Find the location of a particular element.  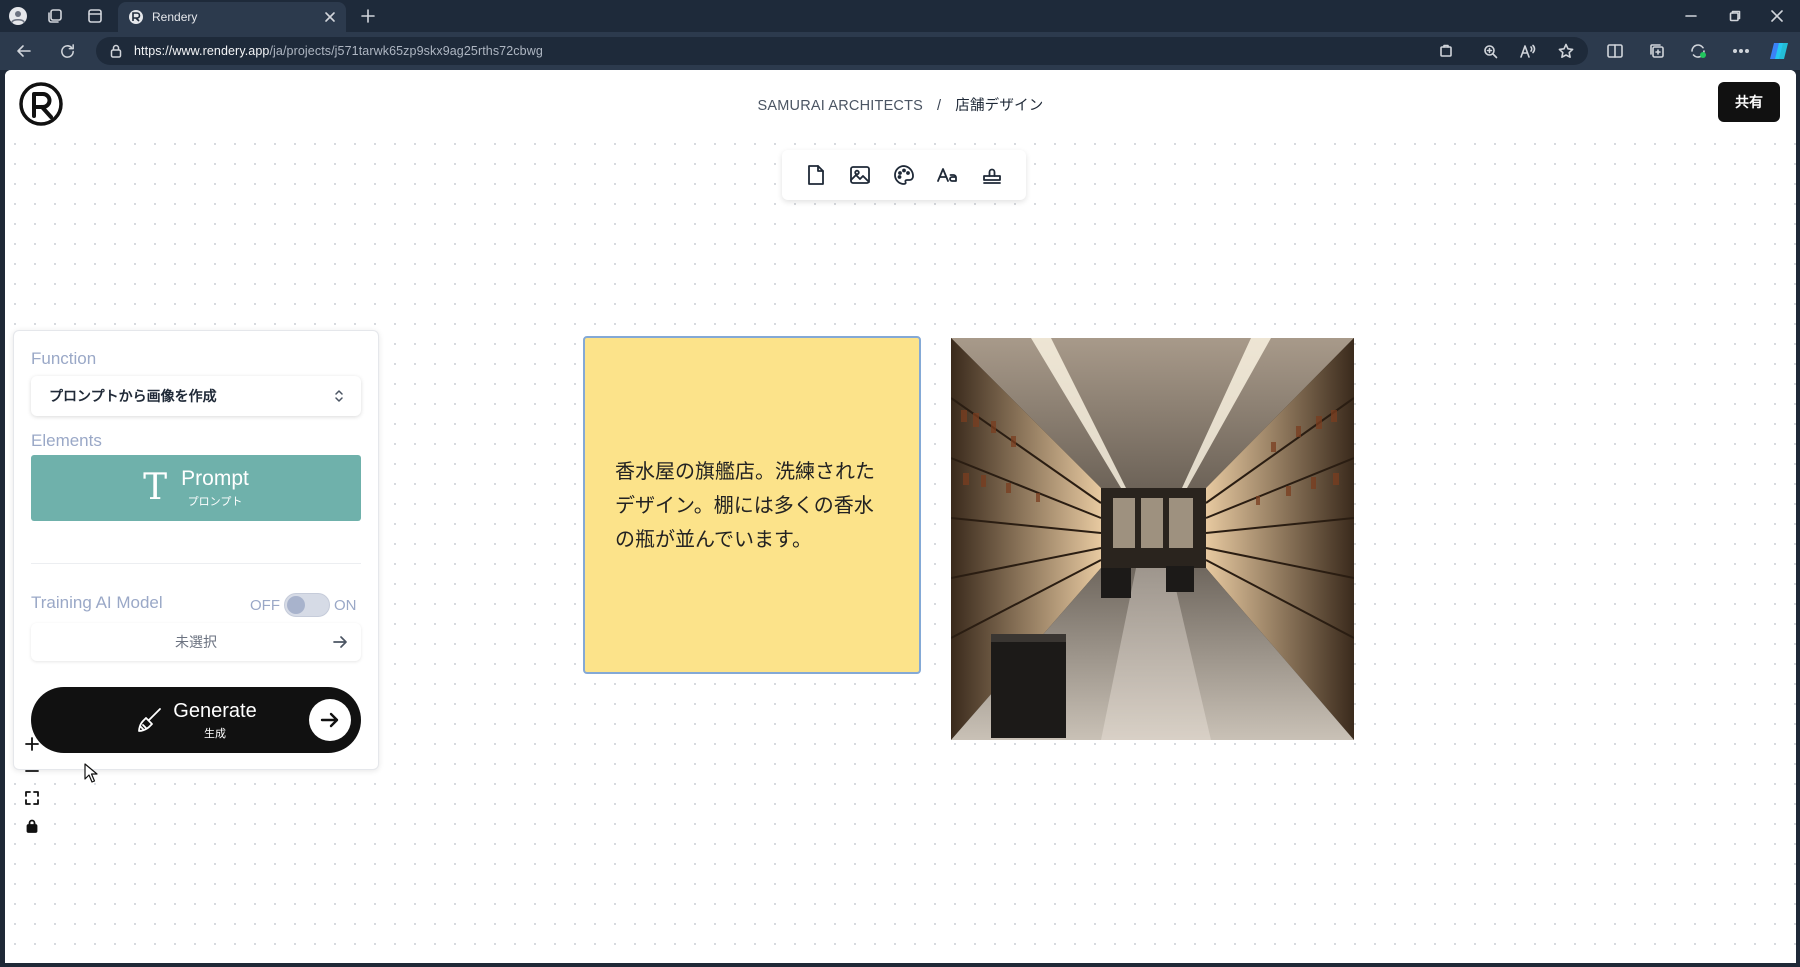

tab-actions-icon is located at coordinates (95, 16).